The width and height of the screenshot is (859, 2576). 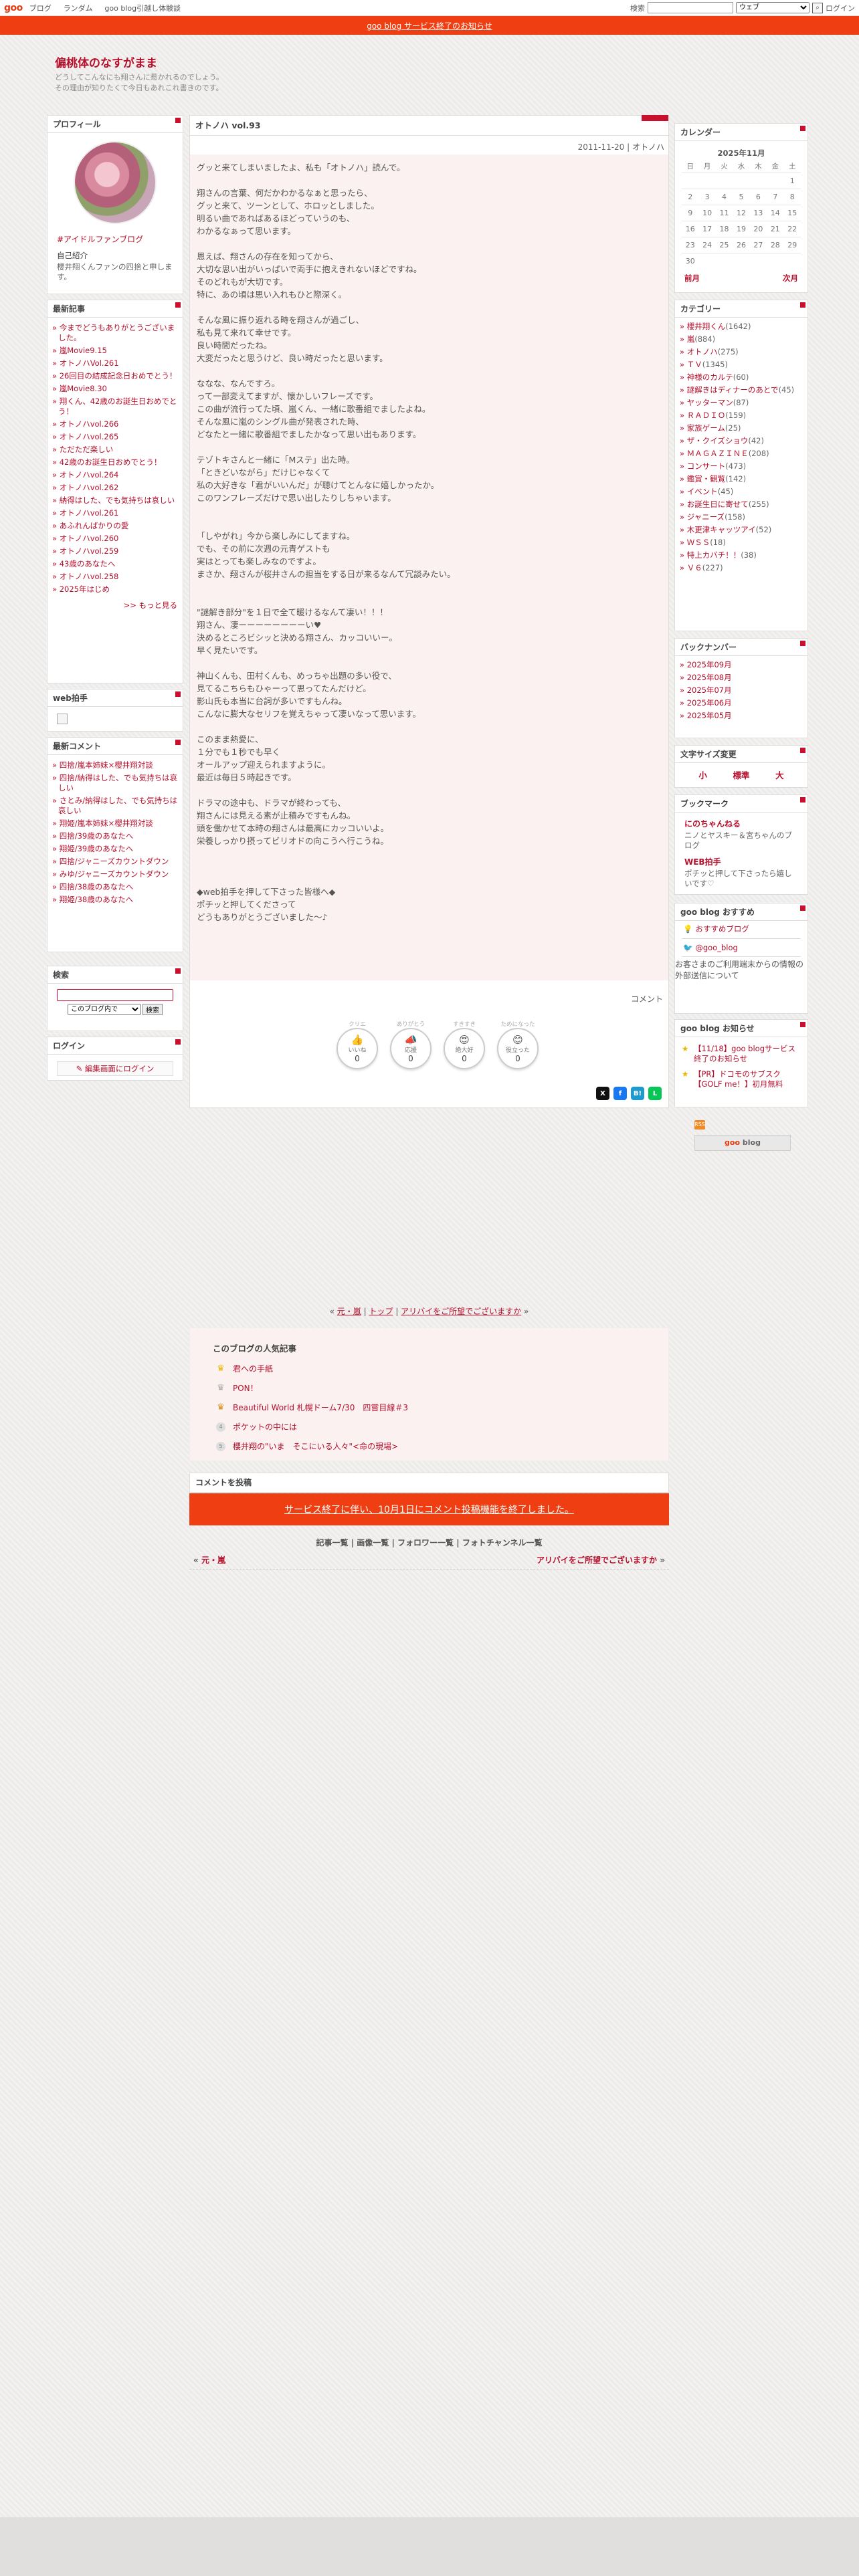 What do you see at coordinates (115, 552) in the screenshot?
I see `recent-article-link: オトノハvol.259` at bounding box center [115, 552].